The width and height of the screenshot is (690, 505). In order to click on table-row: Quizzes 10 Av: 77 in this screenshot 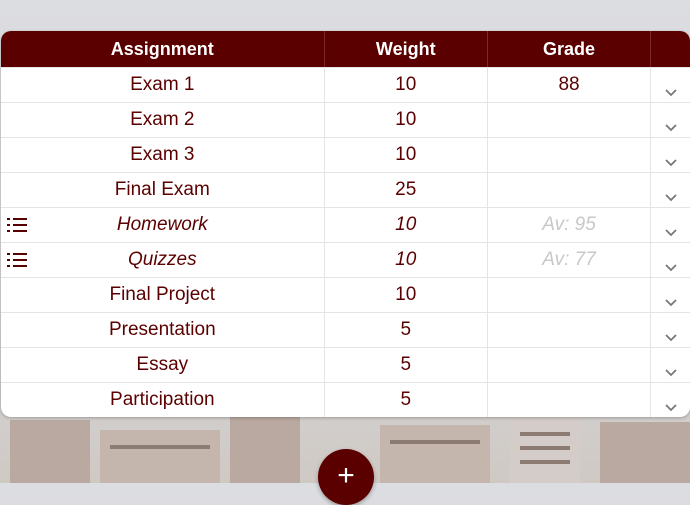, I will do `click(345, 259)`.